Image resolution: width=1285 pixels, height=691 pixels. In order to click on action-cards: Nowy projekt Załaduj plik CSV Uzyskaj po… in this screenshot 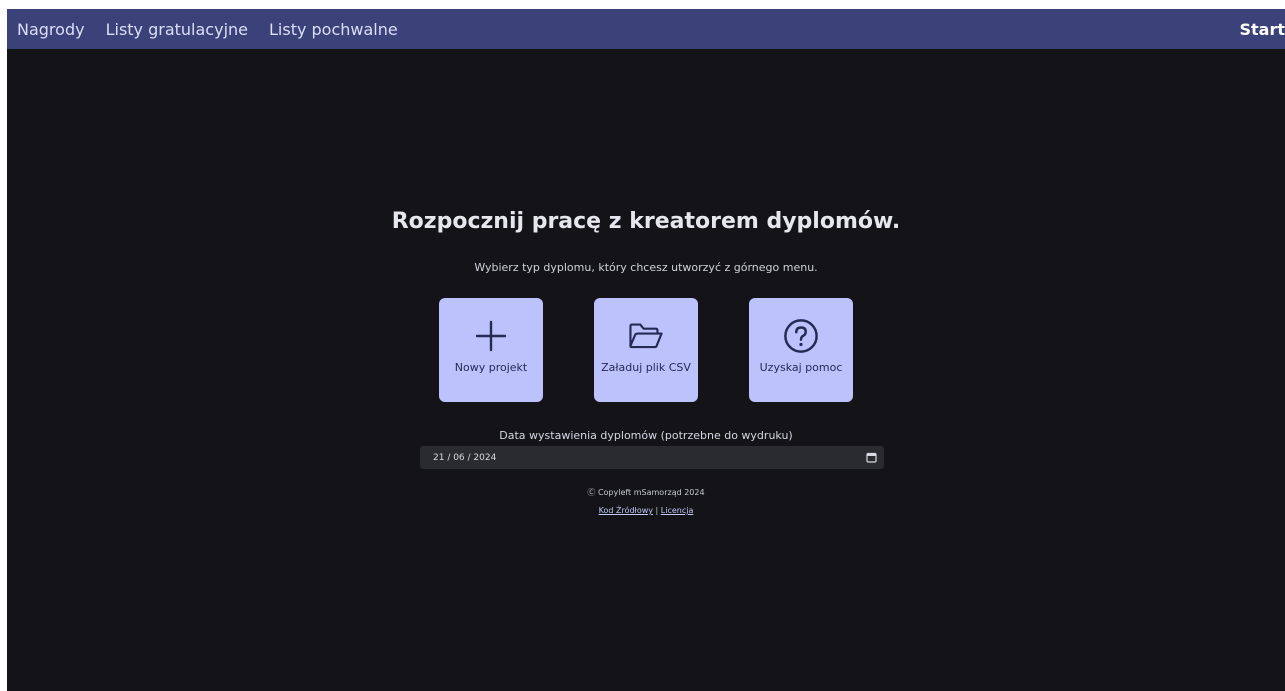, I will do `click(646, 350)`.